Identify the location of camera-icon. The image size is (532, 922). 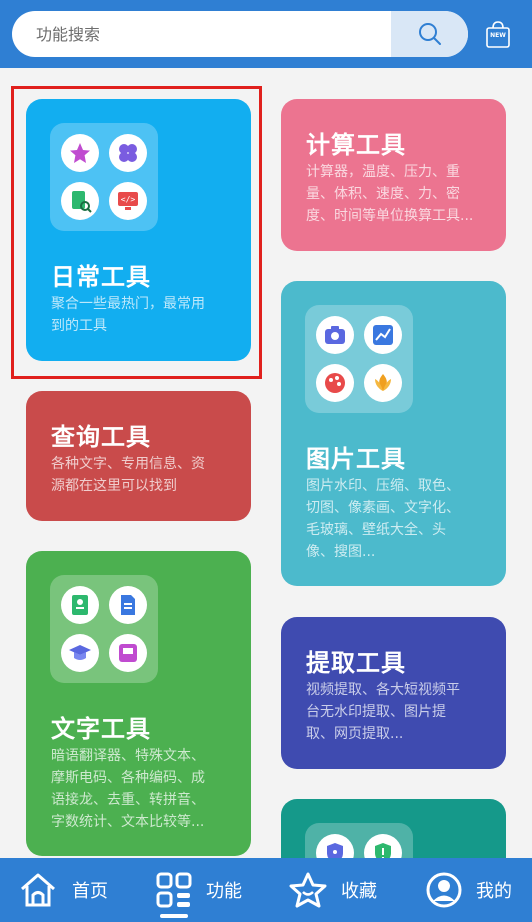
(335, 335).